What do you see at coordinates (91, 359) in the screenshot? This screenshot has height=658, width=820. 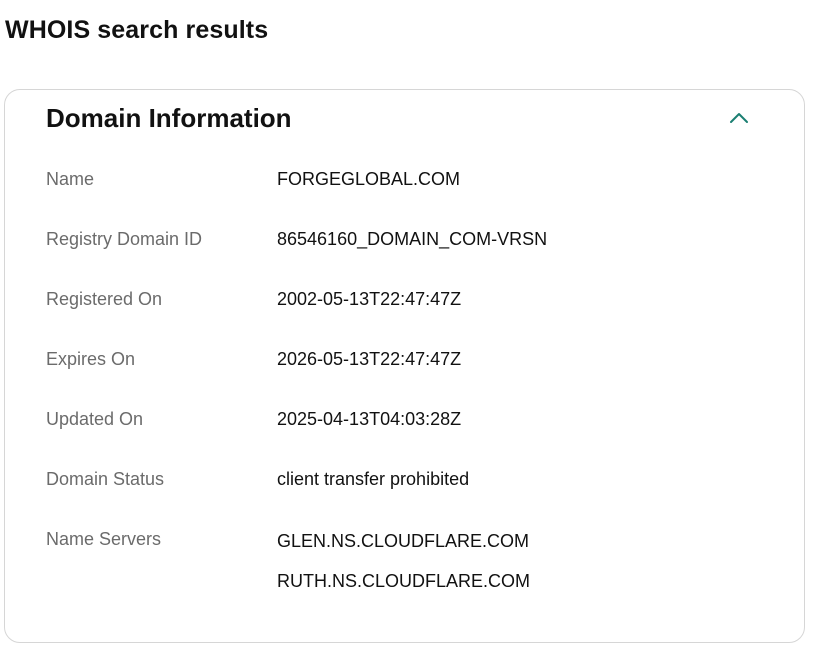 I see `field-label: Expires On` at bounding box center [91, 359].